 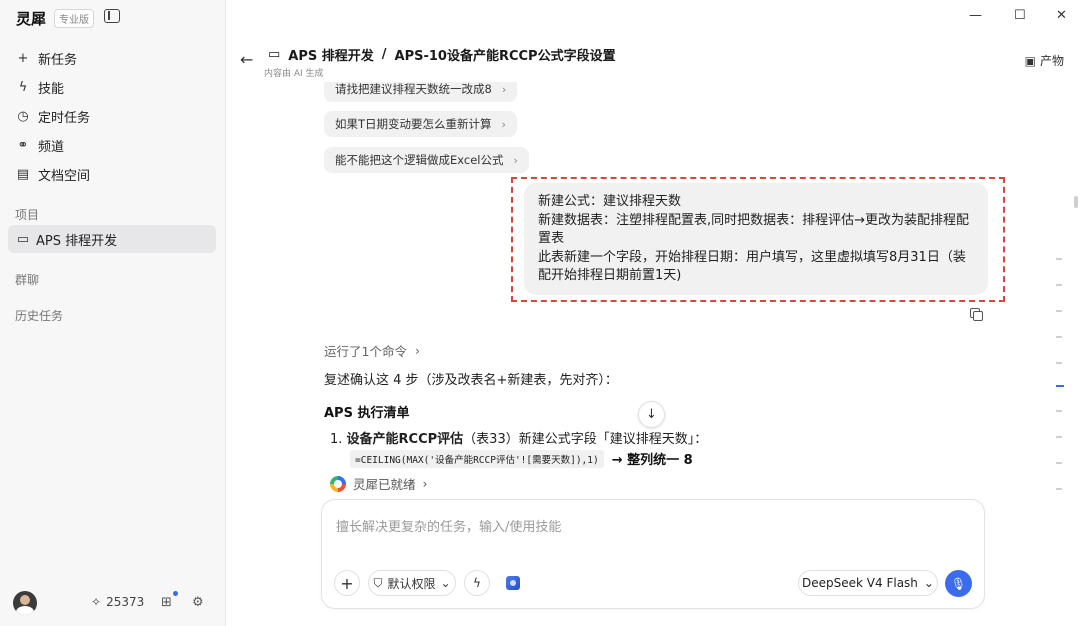 What do you see at coordinates (112, 174) in the screenshot?
I see `sidebar-item-docs: ▤ 文档空间` at bounding box center [112, 174].